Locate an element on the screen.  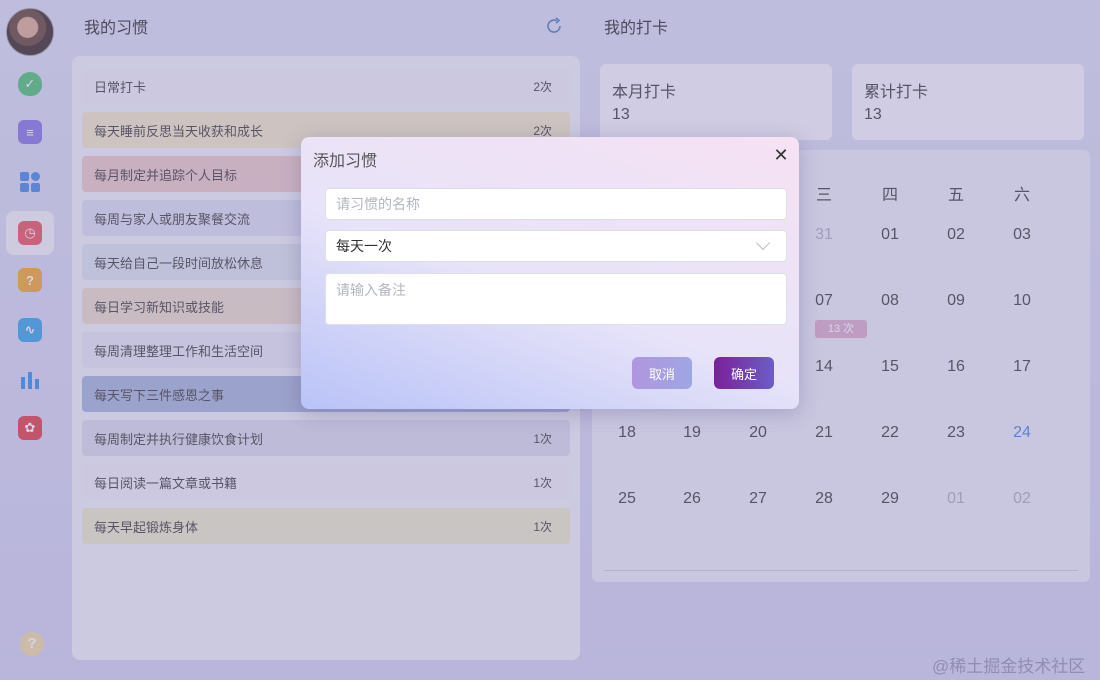
confirm-button: 确定 is located at coordinates (744, 373).